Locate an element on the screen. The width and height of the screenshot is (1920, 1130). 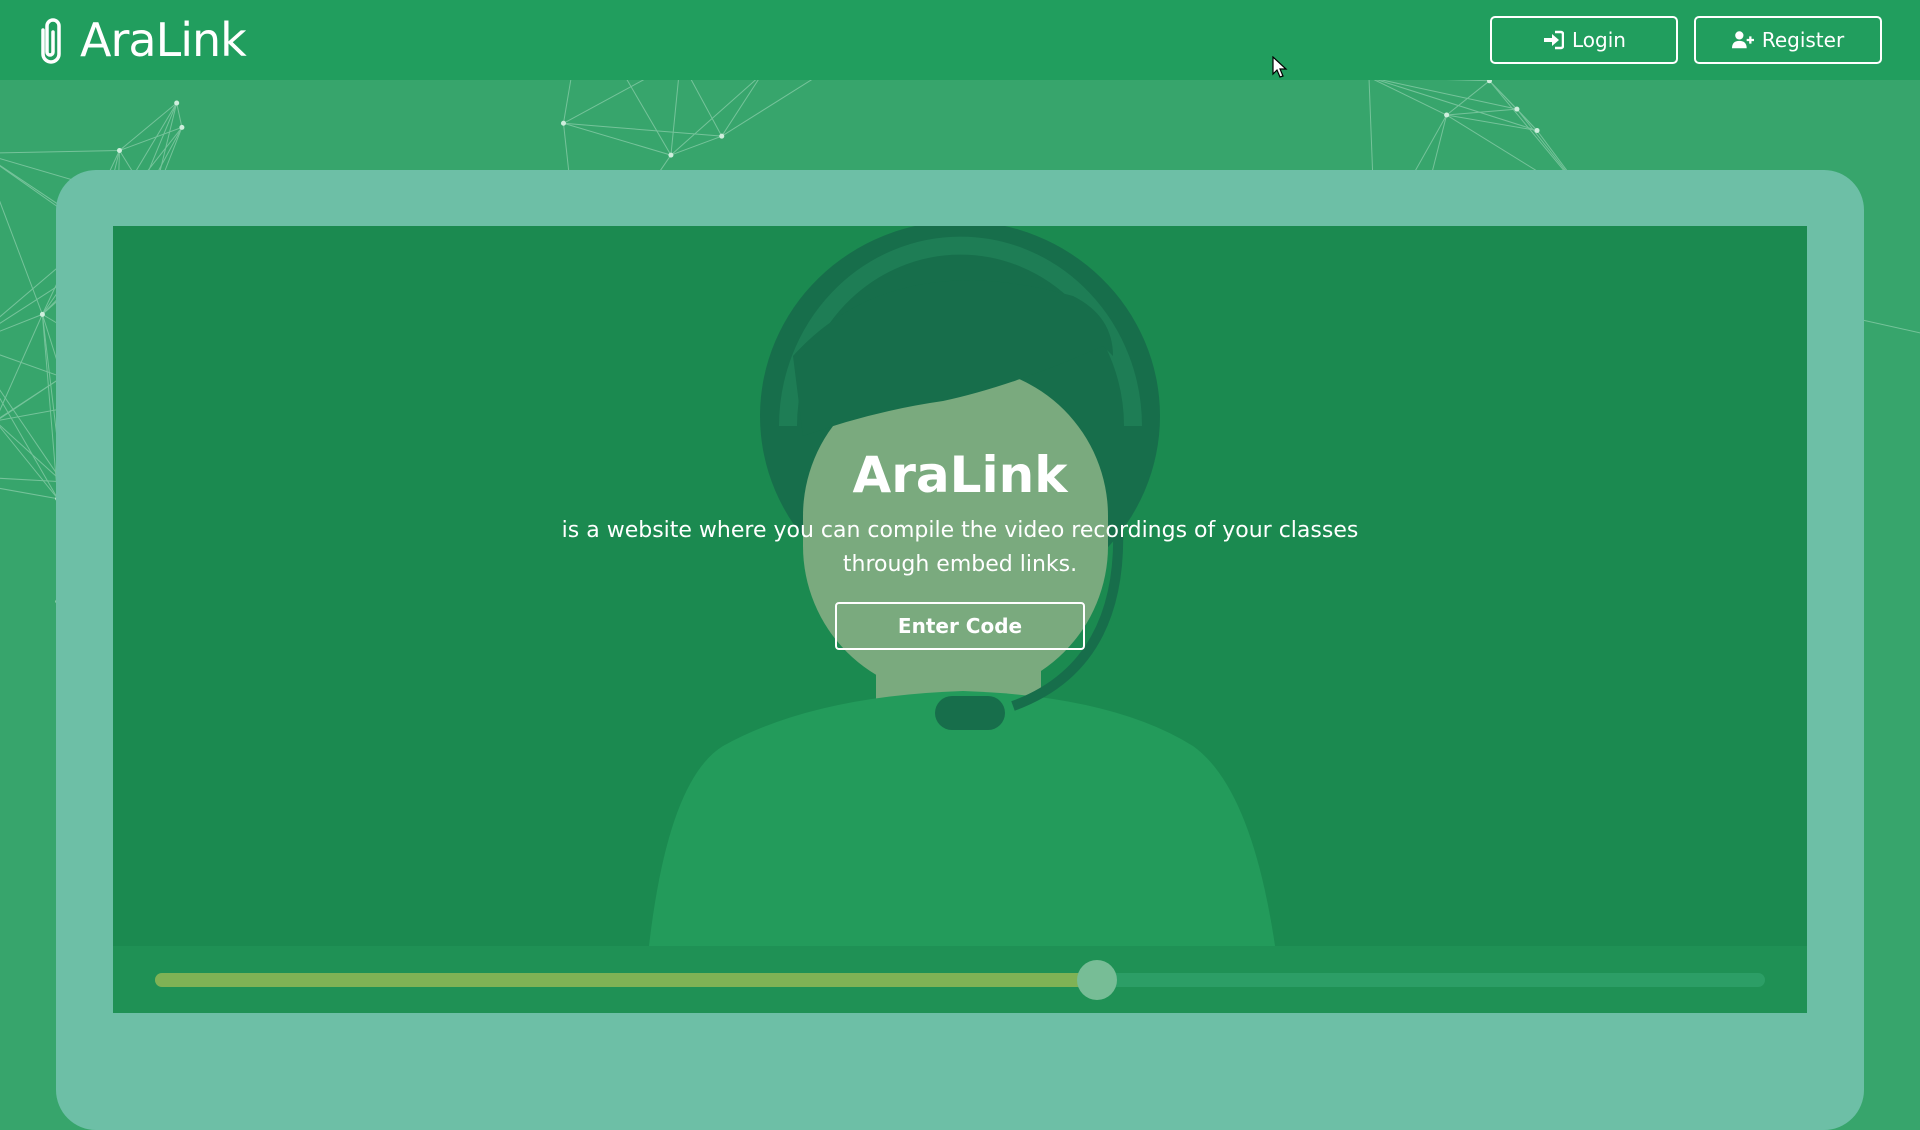
progress-knob is located at coordinates (1097, 980).